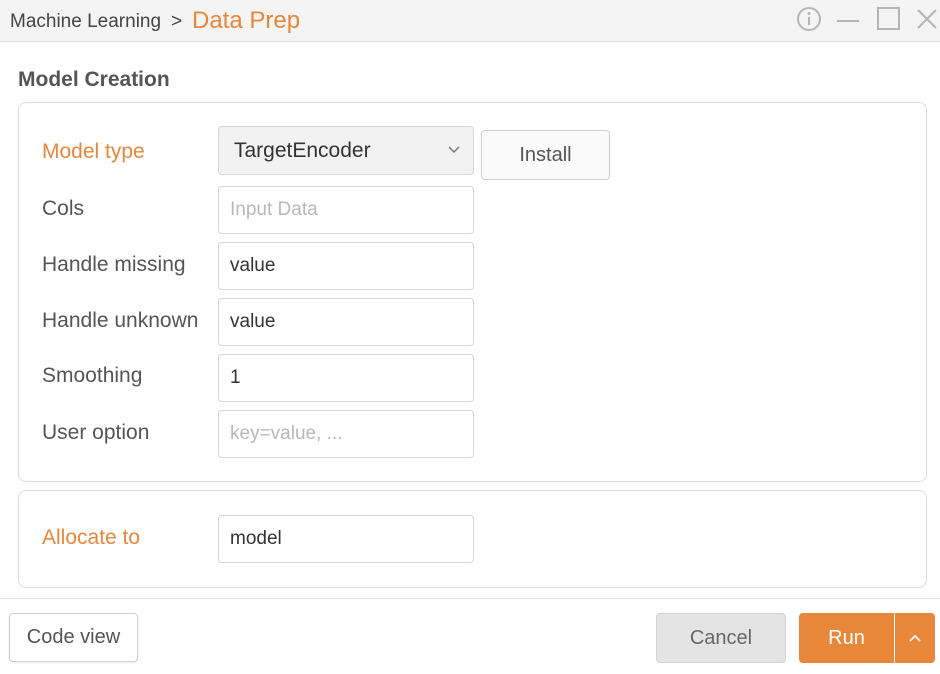  What do you see at coordinates (545, 155) in the screenshot?
I see `install-button: Install` at bounding box center [545, 155].